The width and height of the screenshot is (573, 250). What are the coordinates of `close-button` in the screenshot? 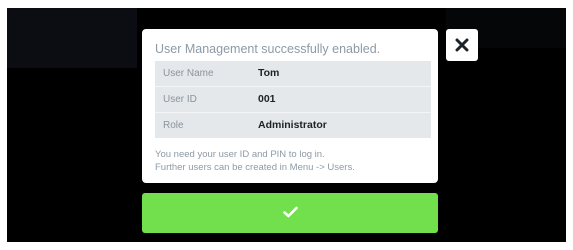 It's located at (462, 45).